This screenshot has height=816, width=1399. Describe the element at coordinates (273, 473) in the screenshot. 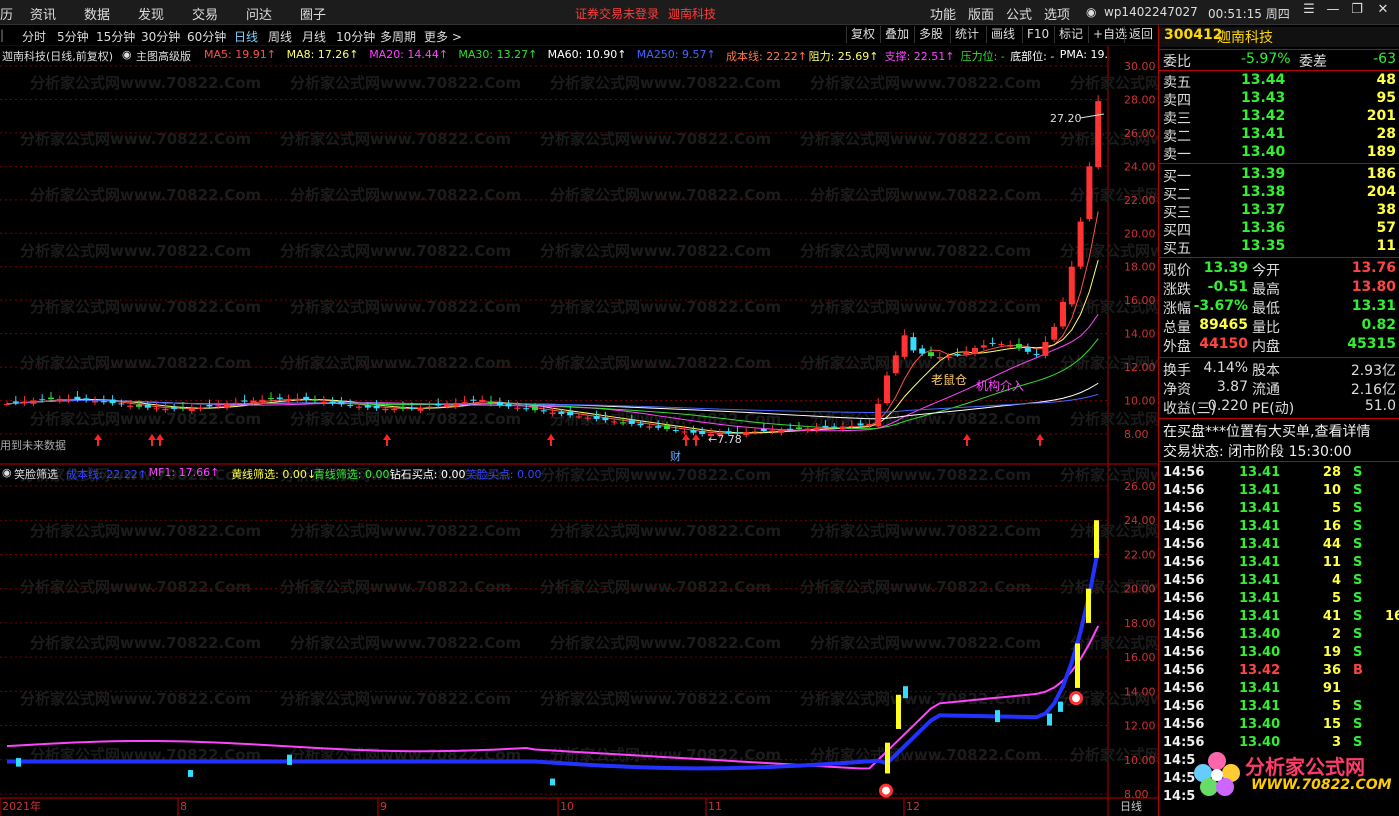

I see `sub-indicator-2: 黄线筛选: 0.00↓` at that location.